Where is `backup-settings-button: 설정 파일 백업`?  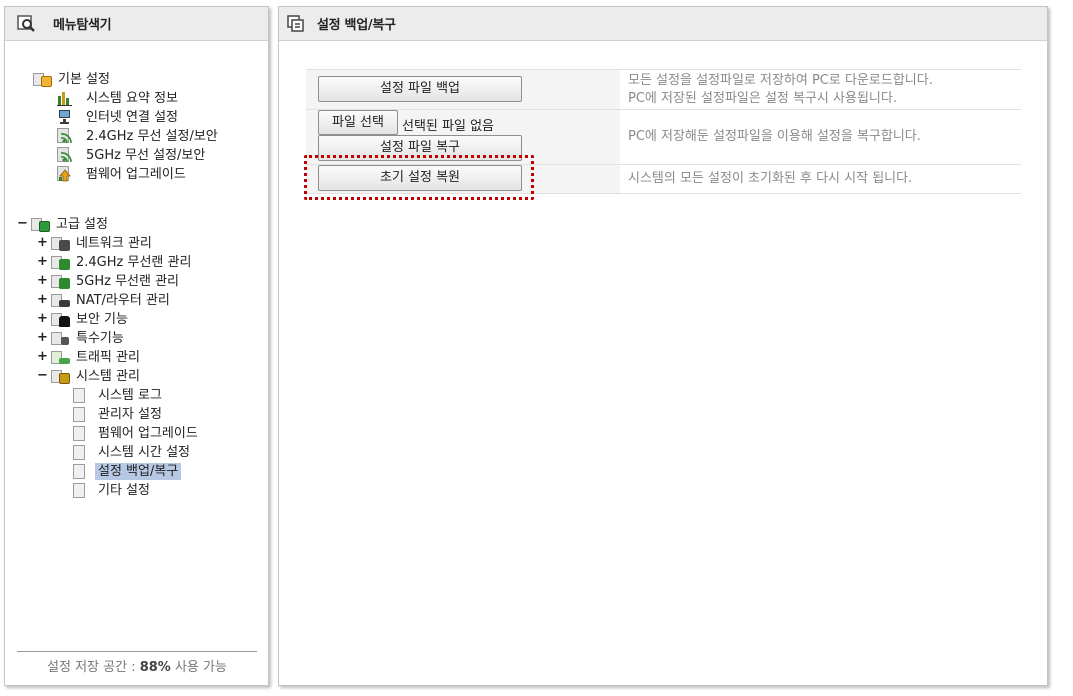 backup-settings-button: 설정 파일 백업 is located at coordinates (420, 89).